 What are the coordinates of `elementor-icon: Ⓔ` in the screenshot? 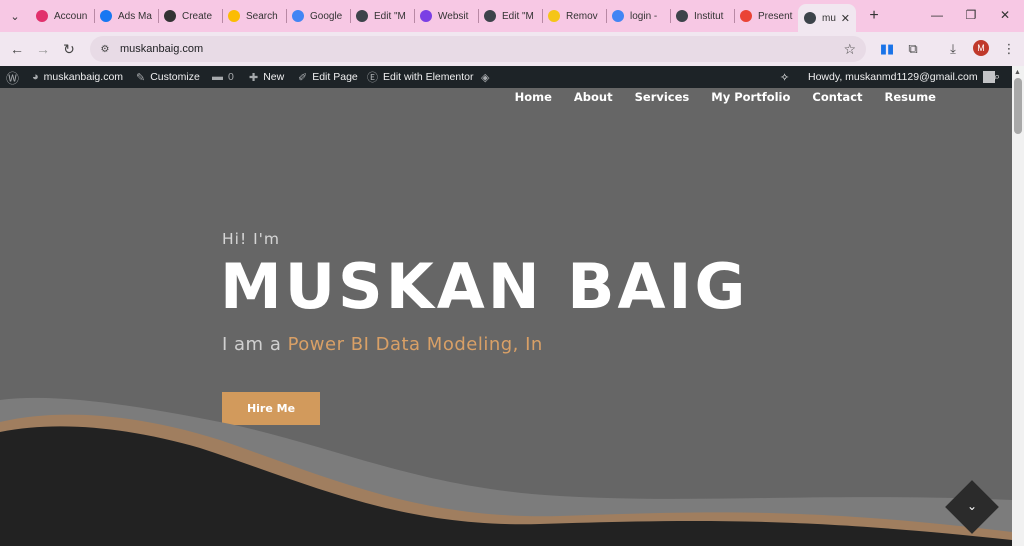 It's located at (372, 78).